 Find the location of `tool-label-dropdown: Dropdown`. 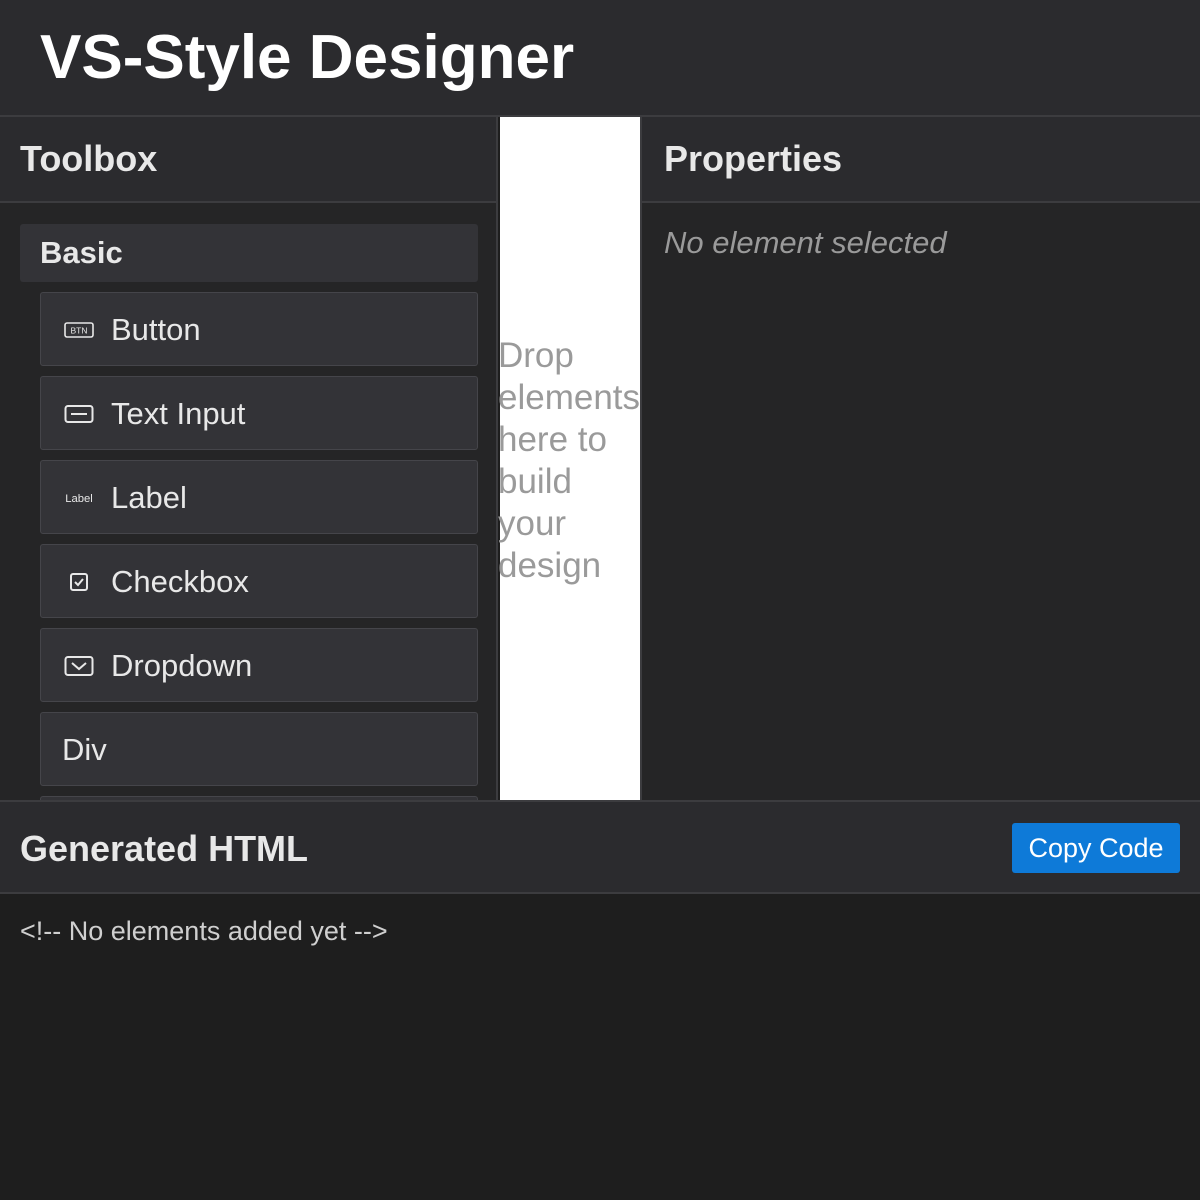

tool-label-dropdown: Dropdown is located at coordinates (182, 665).